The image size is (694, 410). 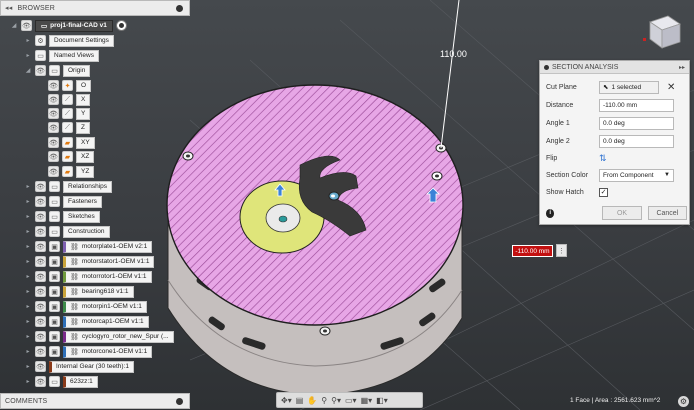 I want to click on browser-item-fasteners: ▸ 👁 ▭ Fasteners, so click(x=63, y=201).